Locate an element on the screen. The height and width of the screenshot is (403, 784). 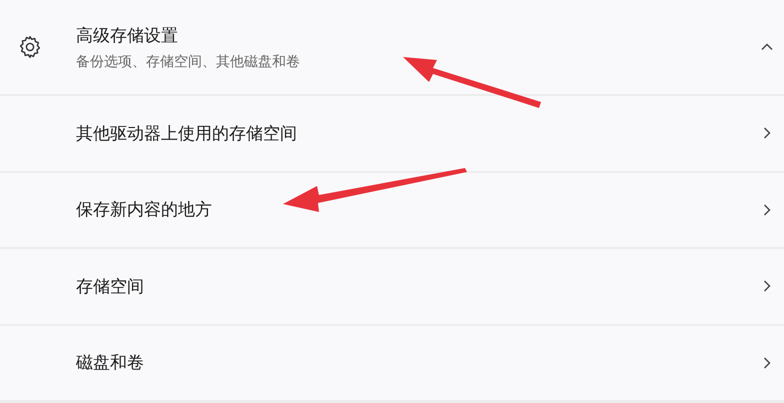
row-label: 保存新内容的地方 is located at coordinates (144, 210).